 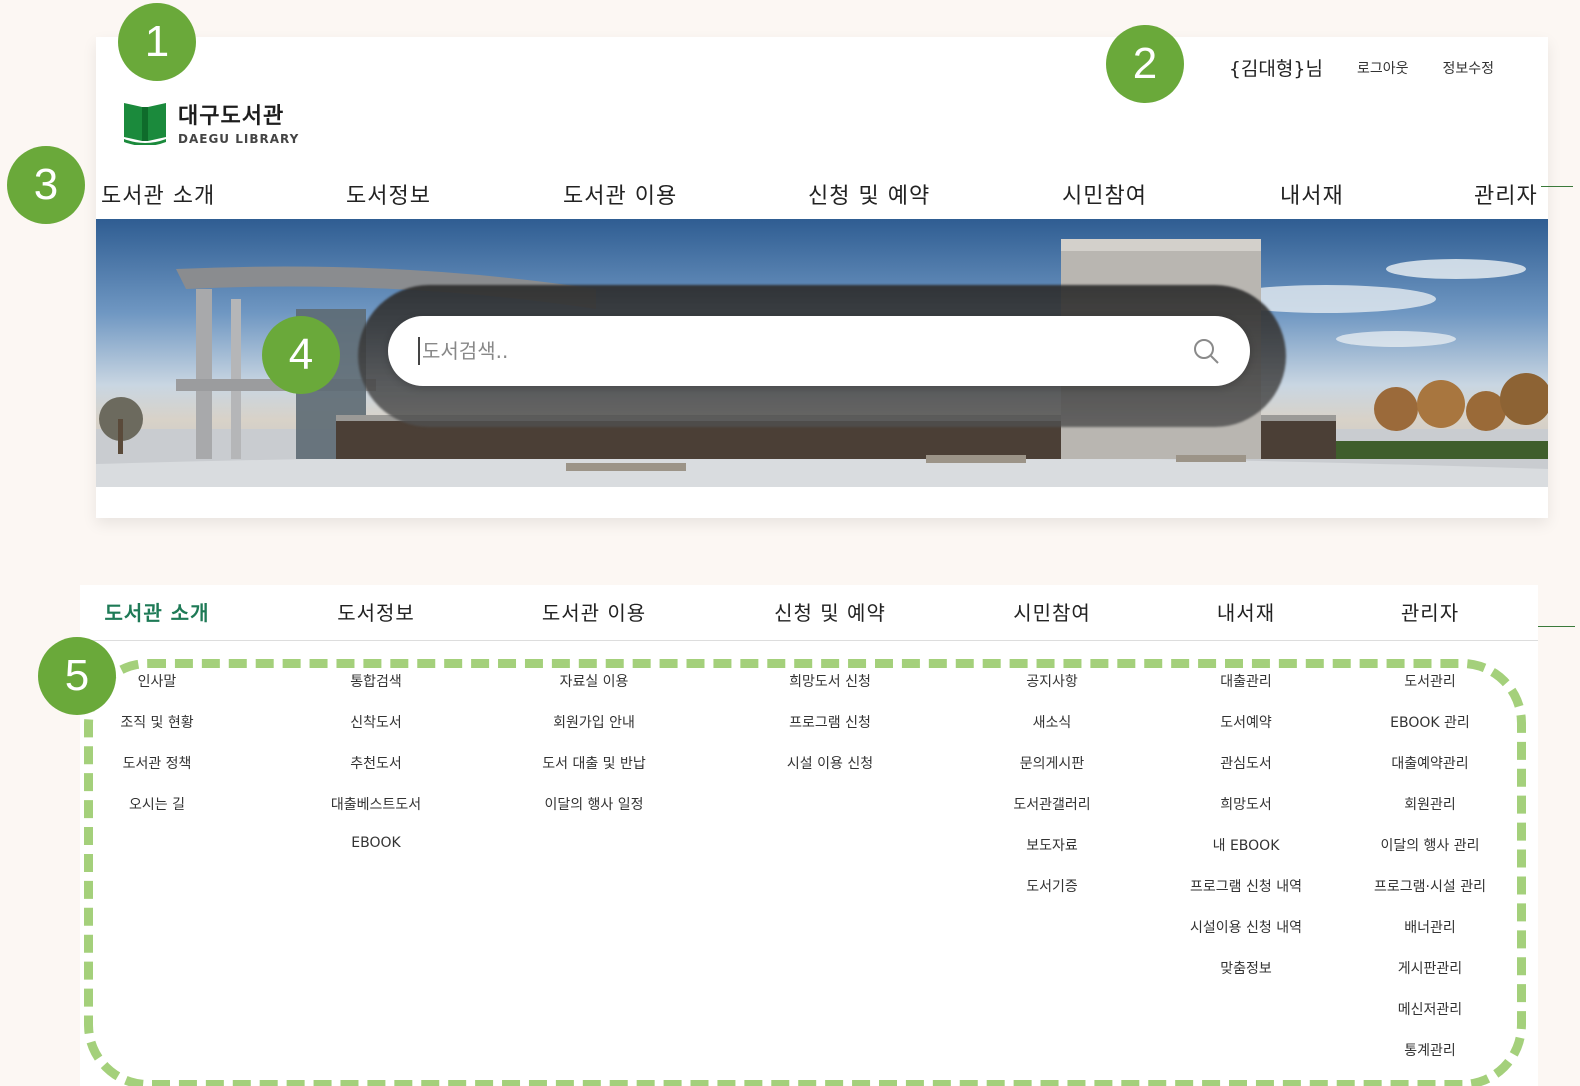 I want to click on mega-tab-library-use: 도서관 이용, so click(x=594, y=611).